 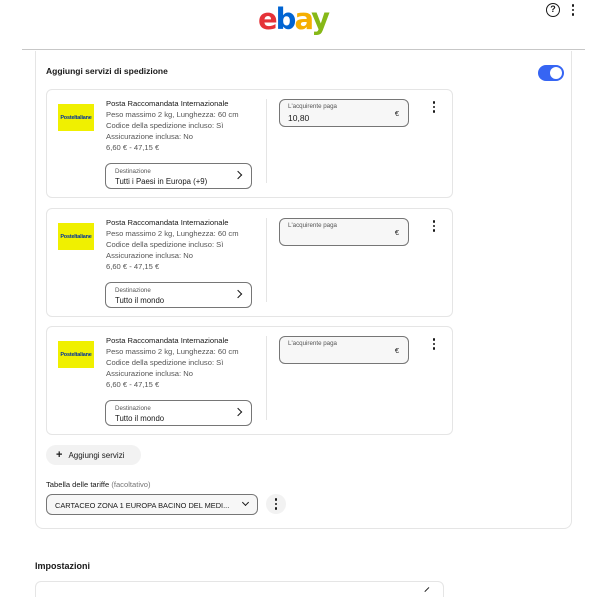 I want to click on add-services-label: Aggiungi servizi, so click(x=96, y=455).